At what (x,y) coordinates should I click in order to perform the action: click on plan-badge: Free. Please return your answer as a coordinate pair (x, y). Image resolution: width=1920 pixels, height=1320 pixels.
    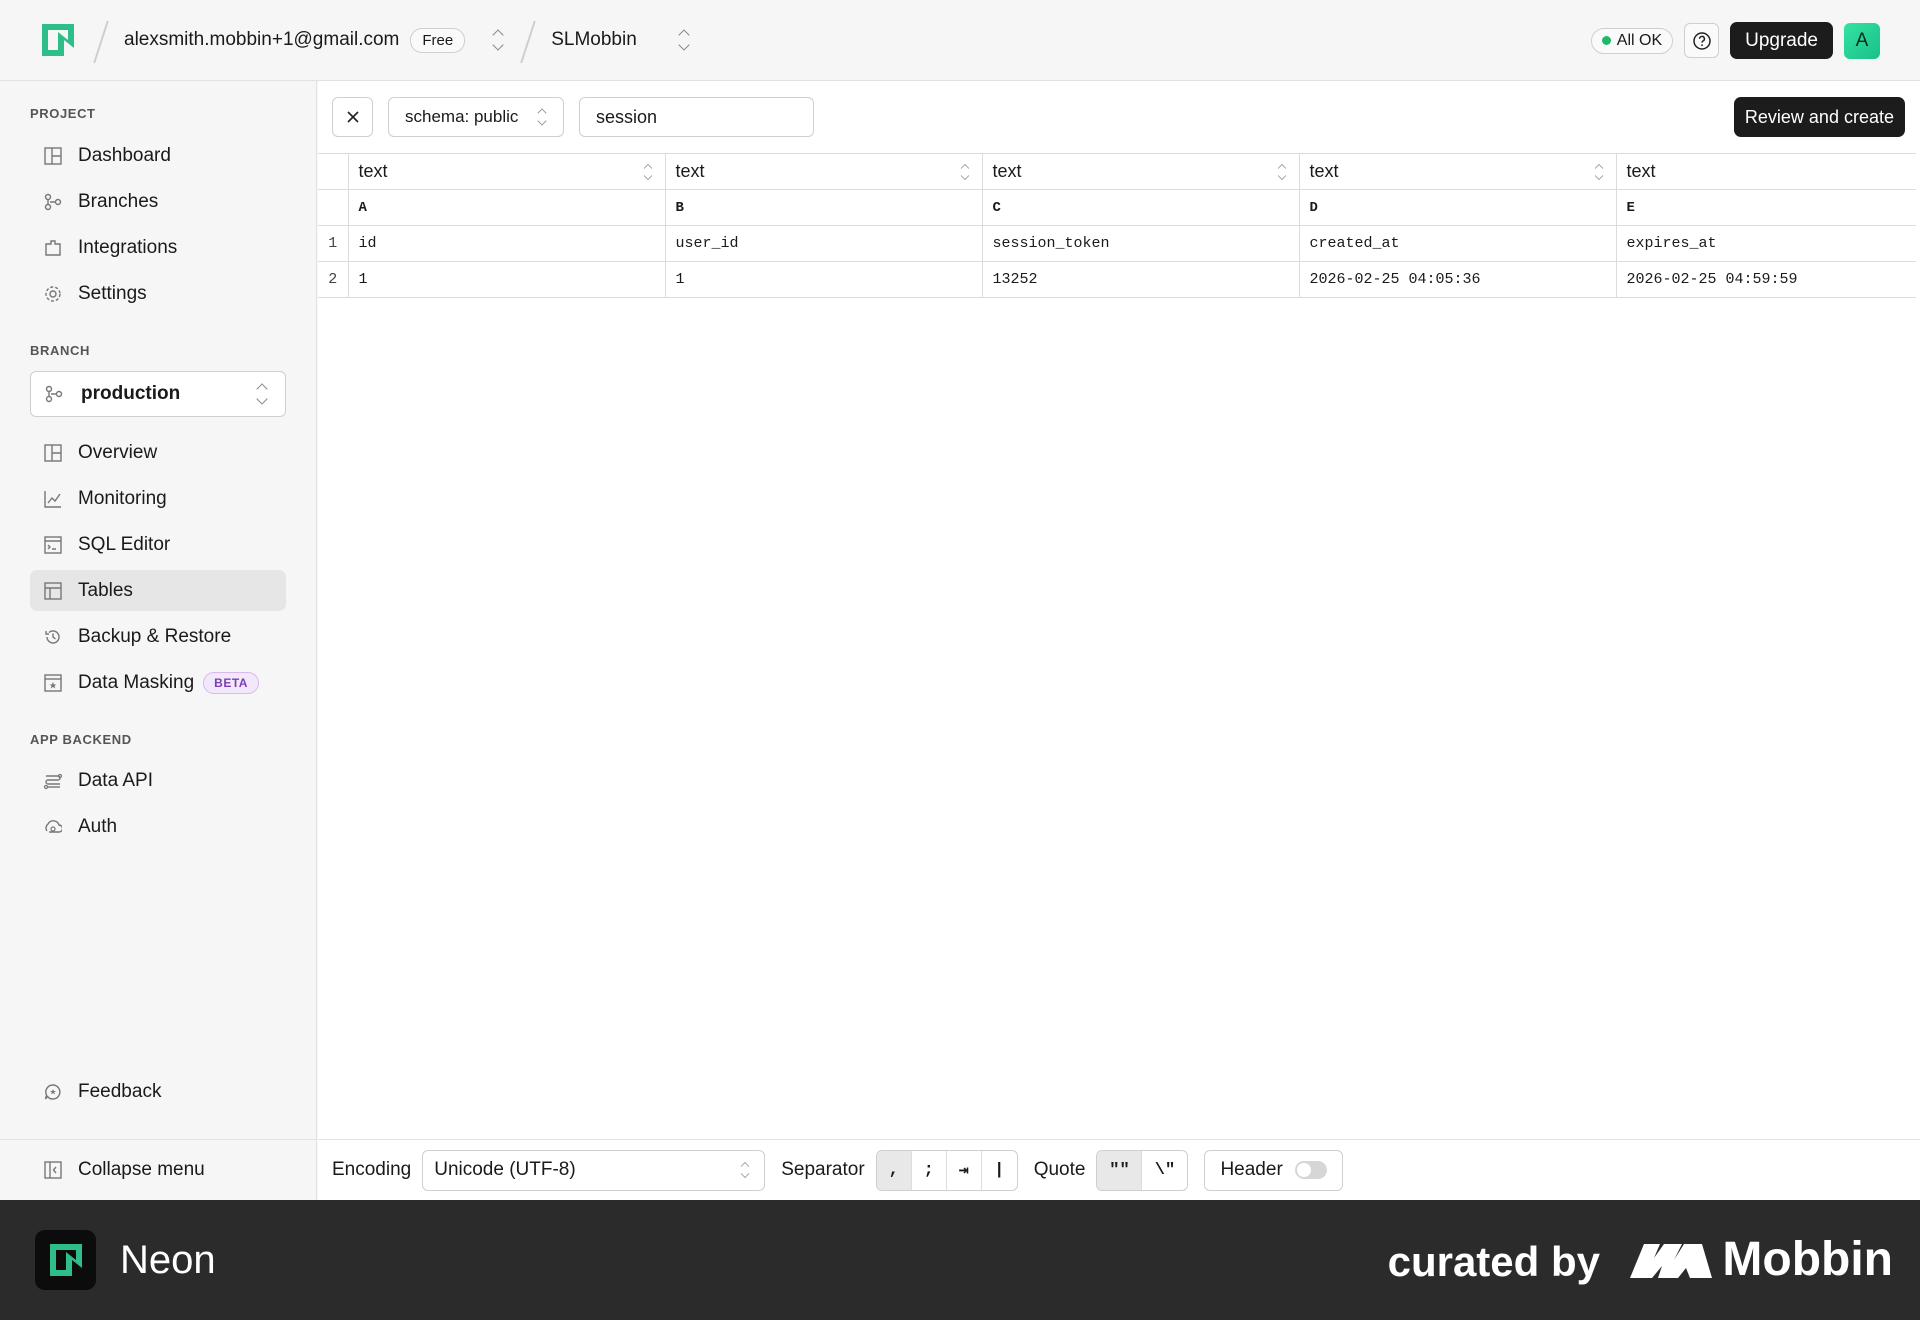
    Looking at the image, I should click on (438, 40).